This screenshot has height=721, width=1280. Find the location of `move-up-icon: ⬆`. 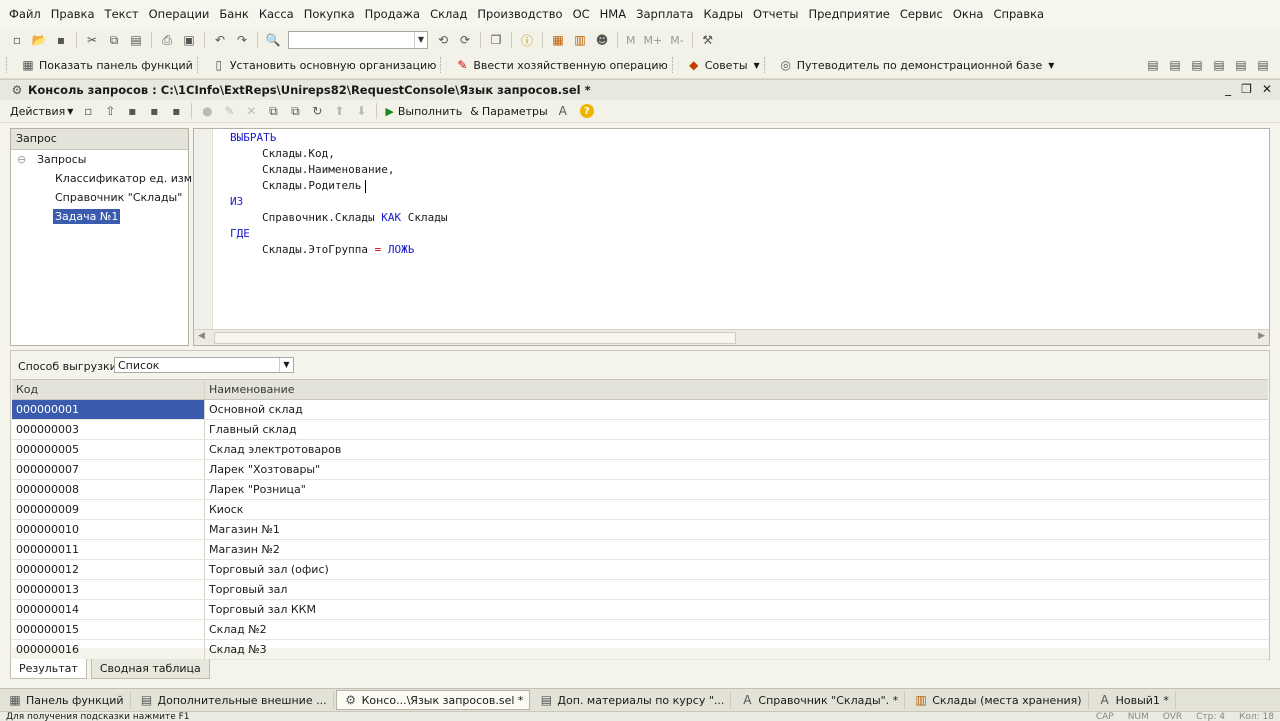

move-up-icon: ⬆ is located at coordinates (339, 111).